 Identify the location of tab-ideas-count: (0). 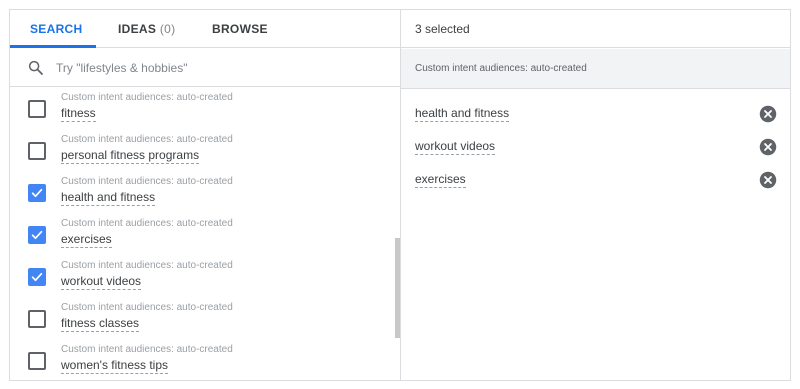
(167, 29).